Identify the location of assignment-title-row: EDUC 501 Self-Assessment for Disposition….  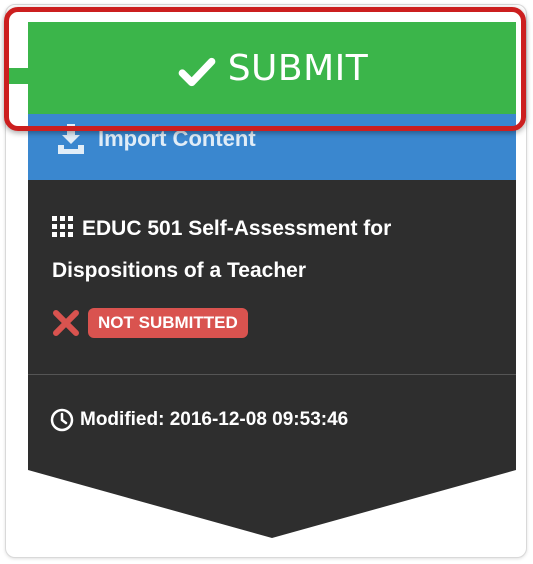
(272, 250).